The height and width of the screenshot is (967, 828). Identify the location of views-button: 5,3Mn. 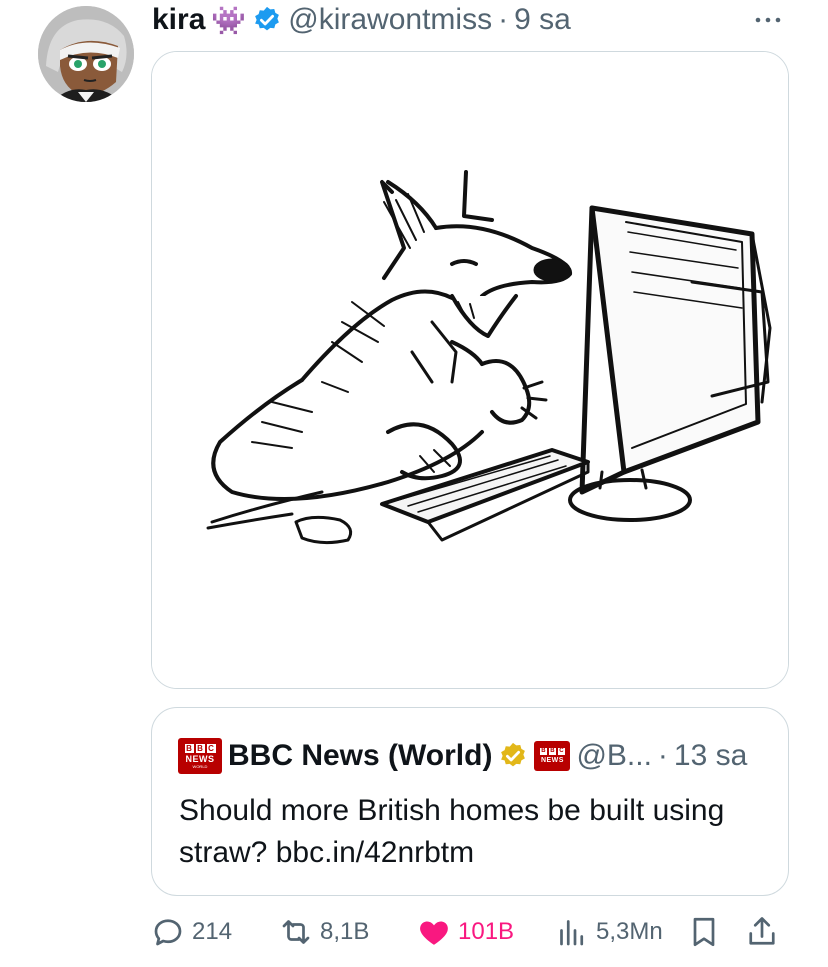
(608, 932).